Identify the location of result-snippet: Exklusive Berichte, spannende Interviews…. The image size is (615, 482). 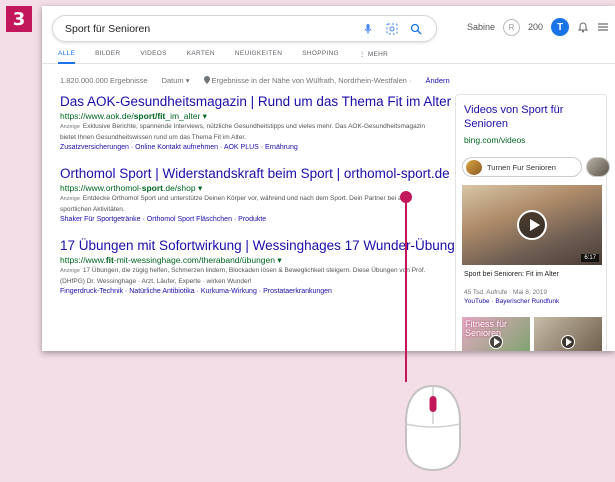
(243, 132).